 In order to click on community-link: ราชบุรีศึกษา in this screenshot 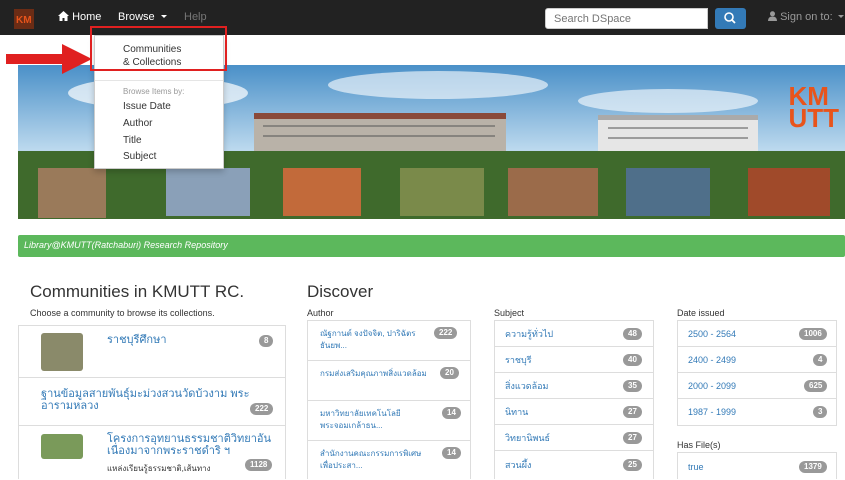, I will do `click(137, 340)`.